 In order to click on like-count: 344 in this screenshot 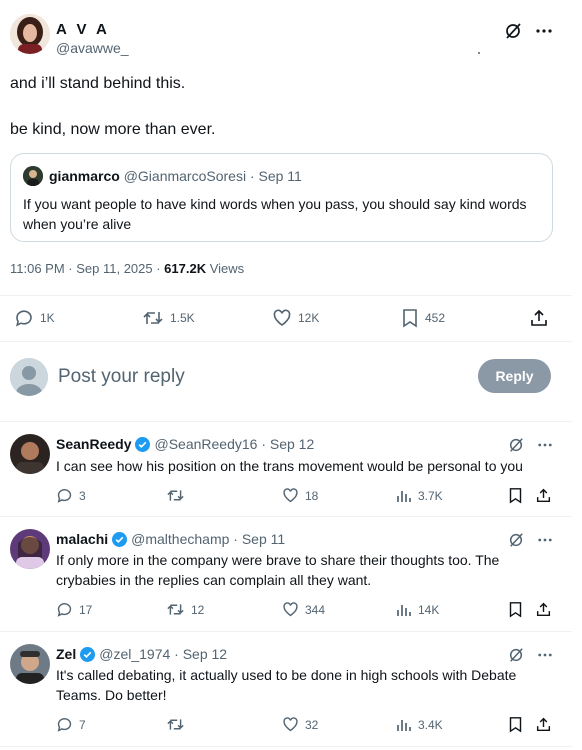, I will do `click(315, 609)`.